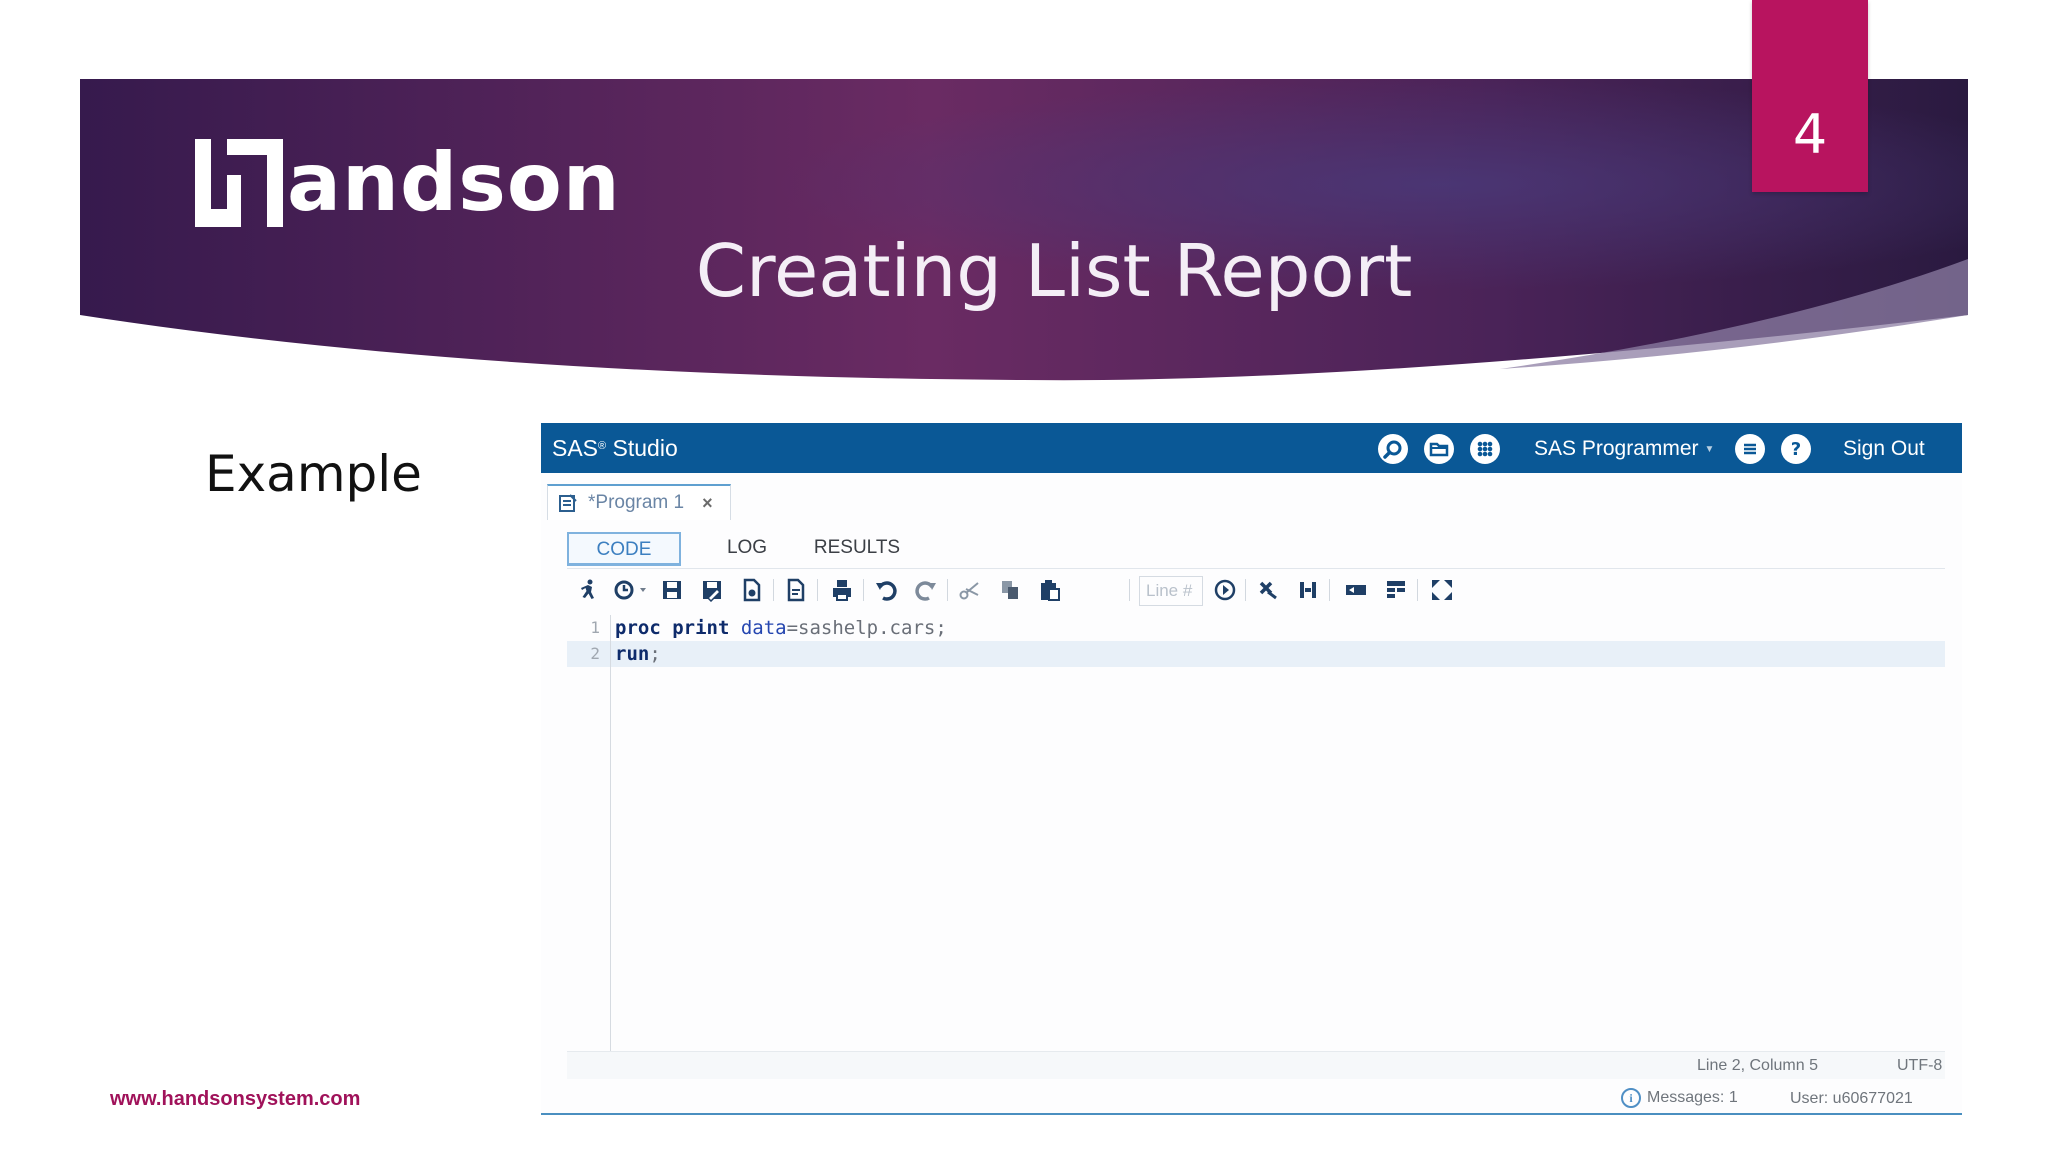 The width and height of the screenshot is (2048, 1152). What do you see at coordinates (1225, 590) in the screenshot?
I see `go-to-line-icon` at bounding box center [1225, 590].